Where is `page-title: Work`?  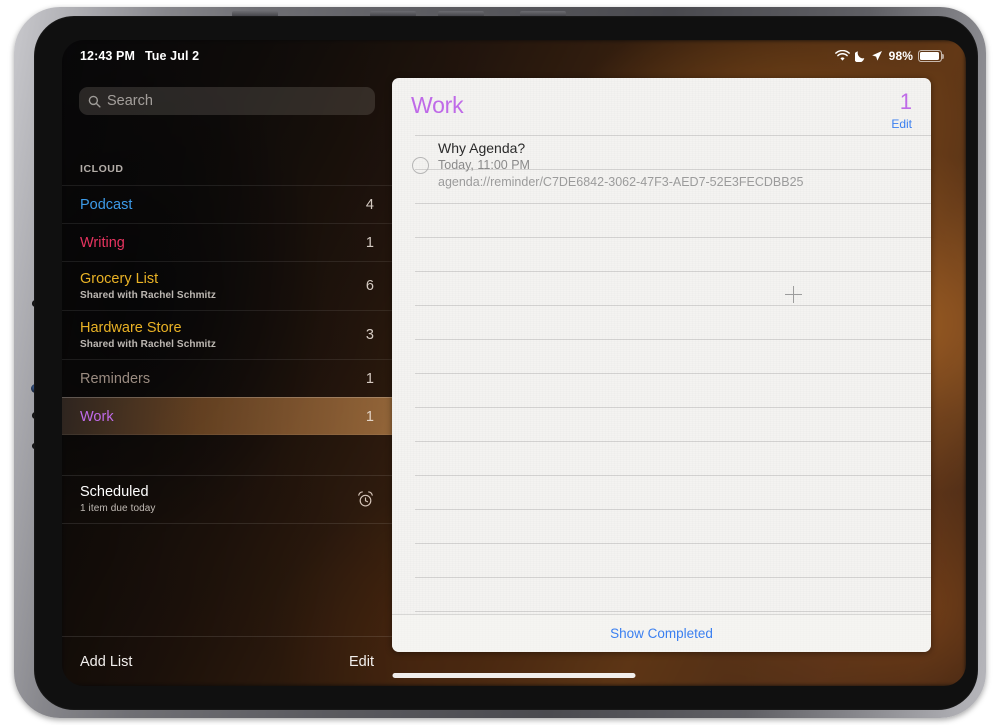 page-title: Work is located at coordinates (437, 105).